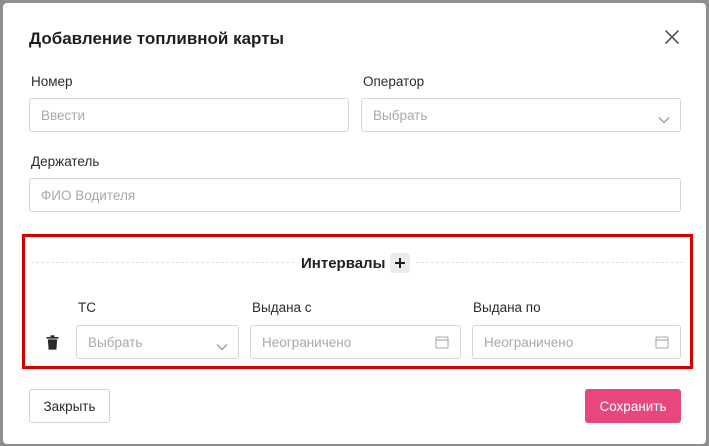 This screenshot has height=446, width=709. Describe the element at coordinates (633, 406) in the screenshot. I see `save-button: Сохранить` at that location.